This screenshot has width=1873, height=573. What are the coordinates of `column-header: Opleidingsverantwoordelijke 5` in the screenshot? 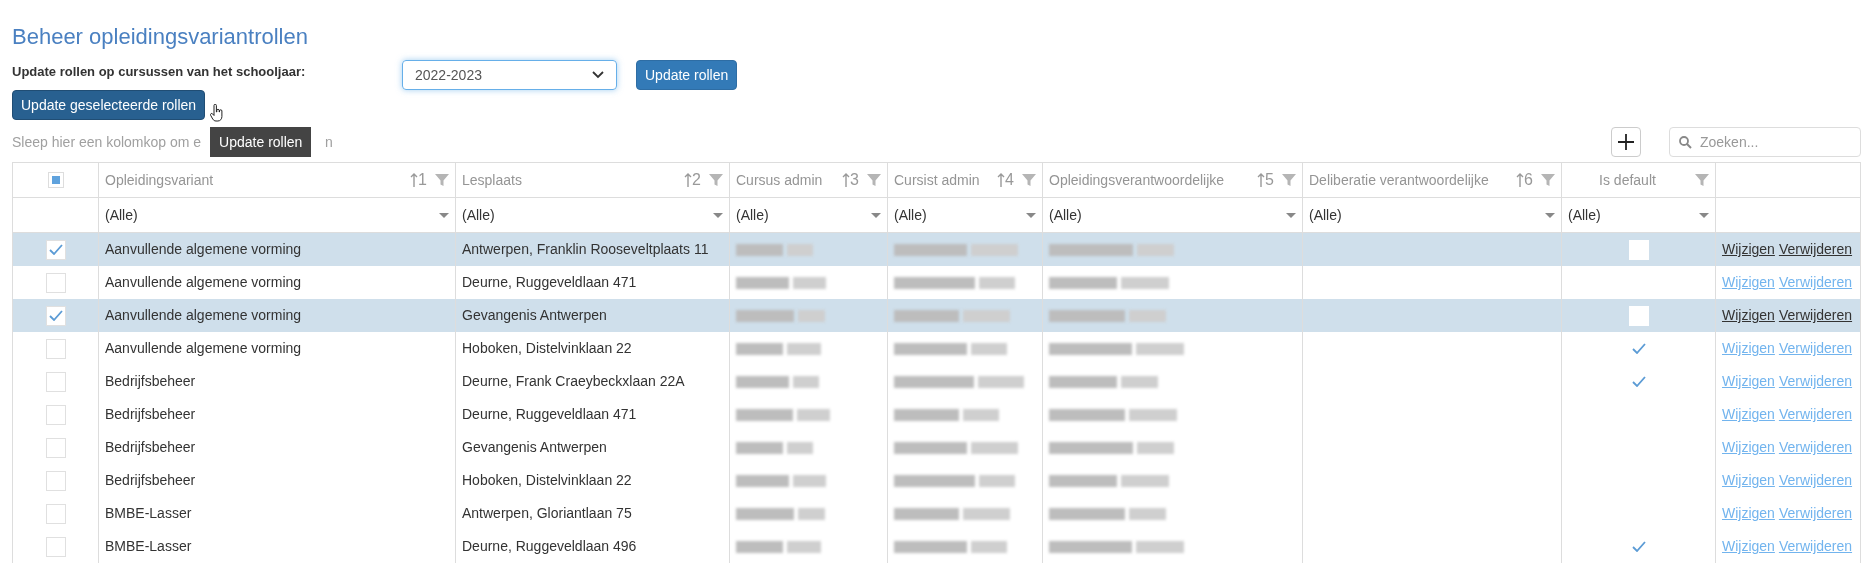 It's located at (1173, 180).